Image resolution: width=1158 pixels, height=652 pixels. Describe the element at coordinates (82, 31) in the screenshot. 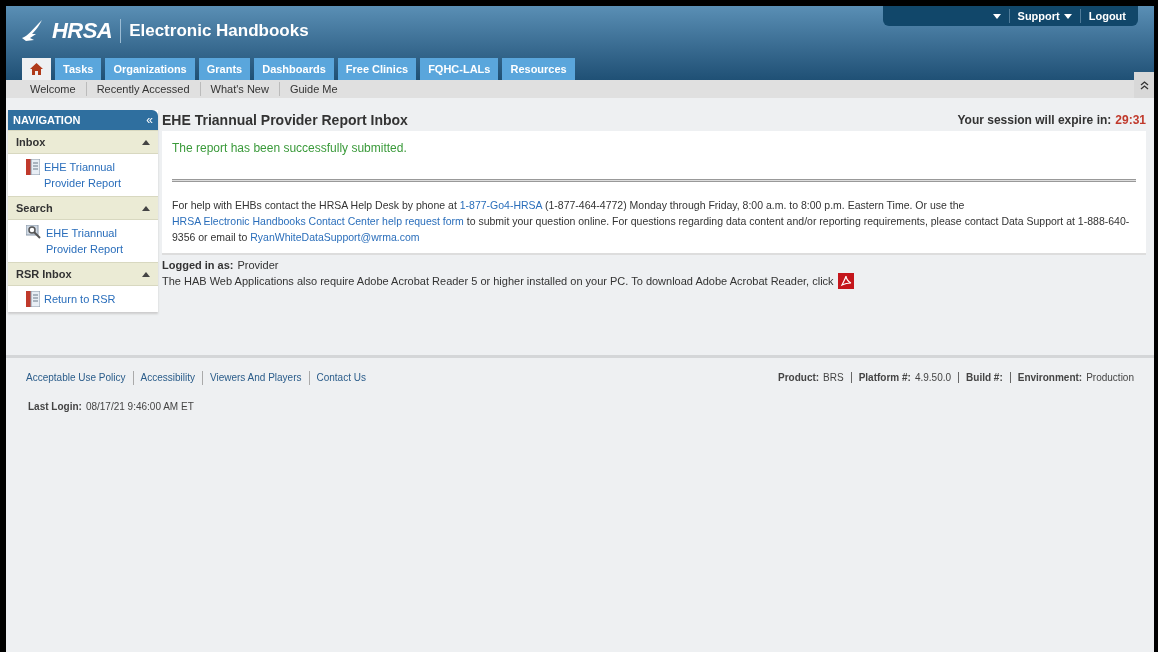

I see `hrsa-logo: HRSA` at that location.